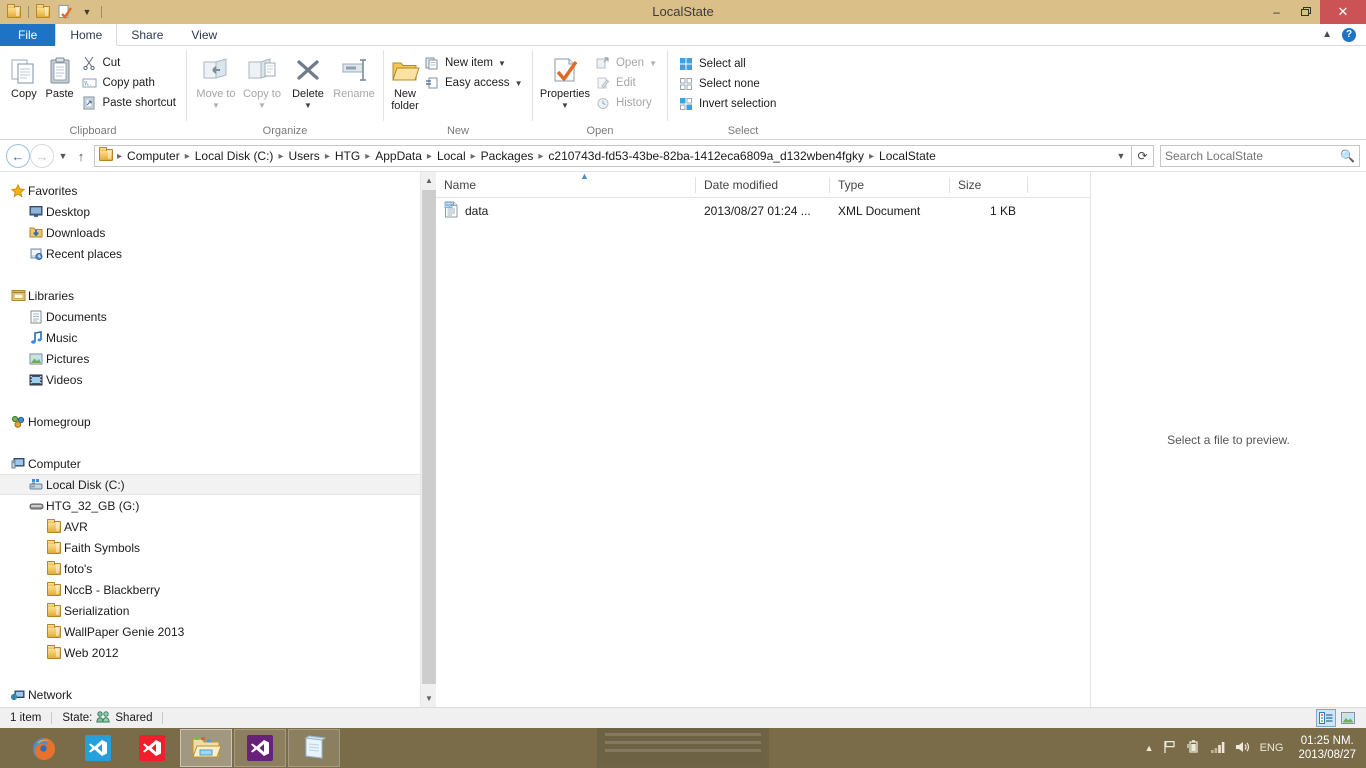 This screenshot has height=768, width=1366. Describe the element at coordinates (1347, 156) in the screenshot. I see `search-icon: 🔍` at that location.